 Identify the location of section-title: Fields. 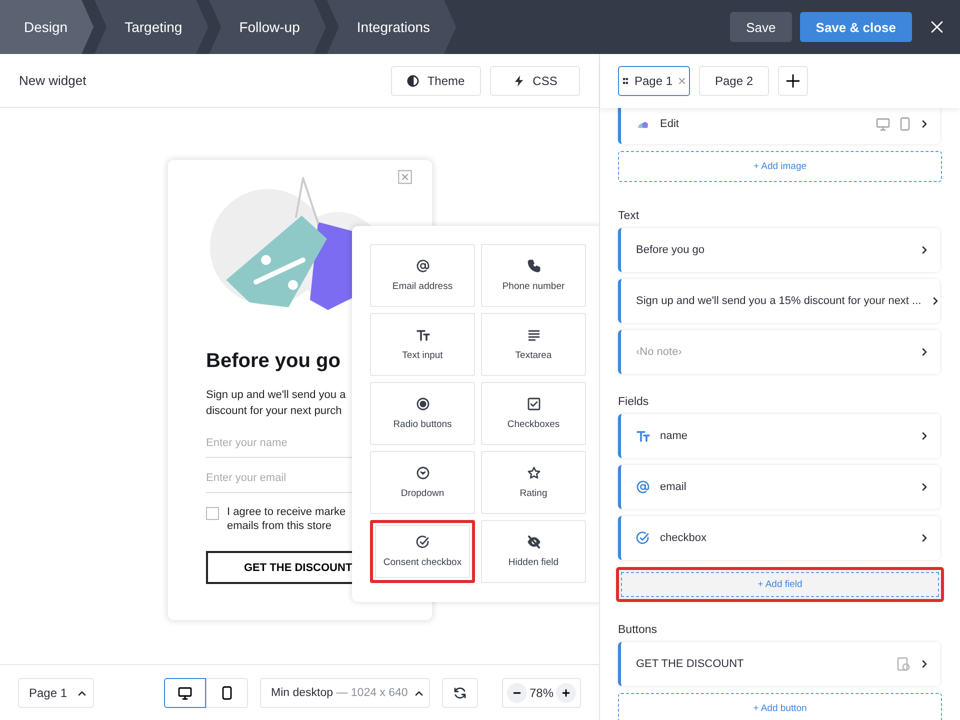
(634, 402).